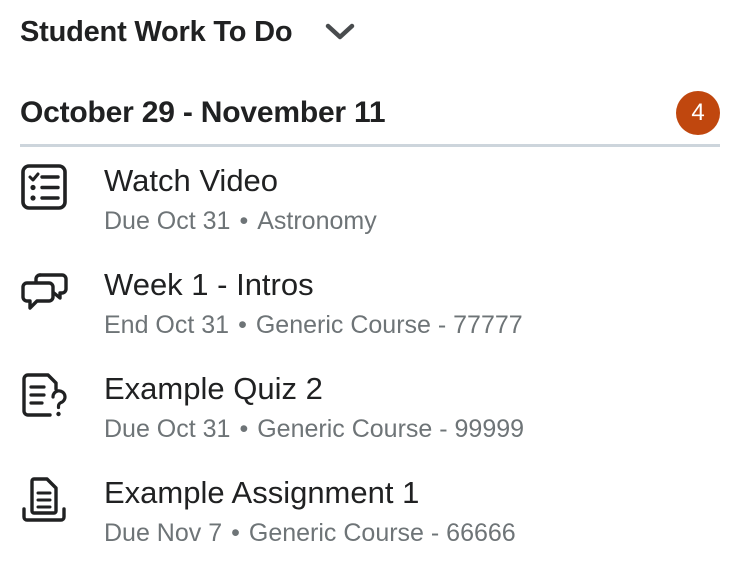  Describe the element at coordinates (391, 429) in the screenshot. I see `item-course: Generic Course - 99999` at that location.